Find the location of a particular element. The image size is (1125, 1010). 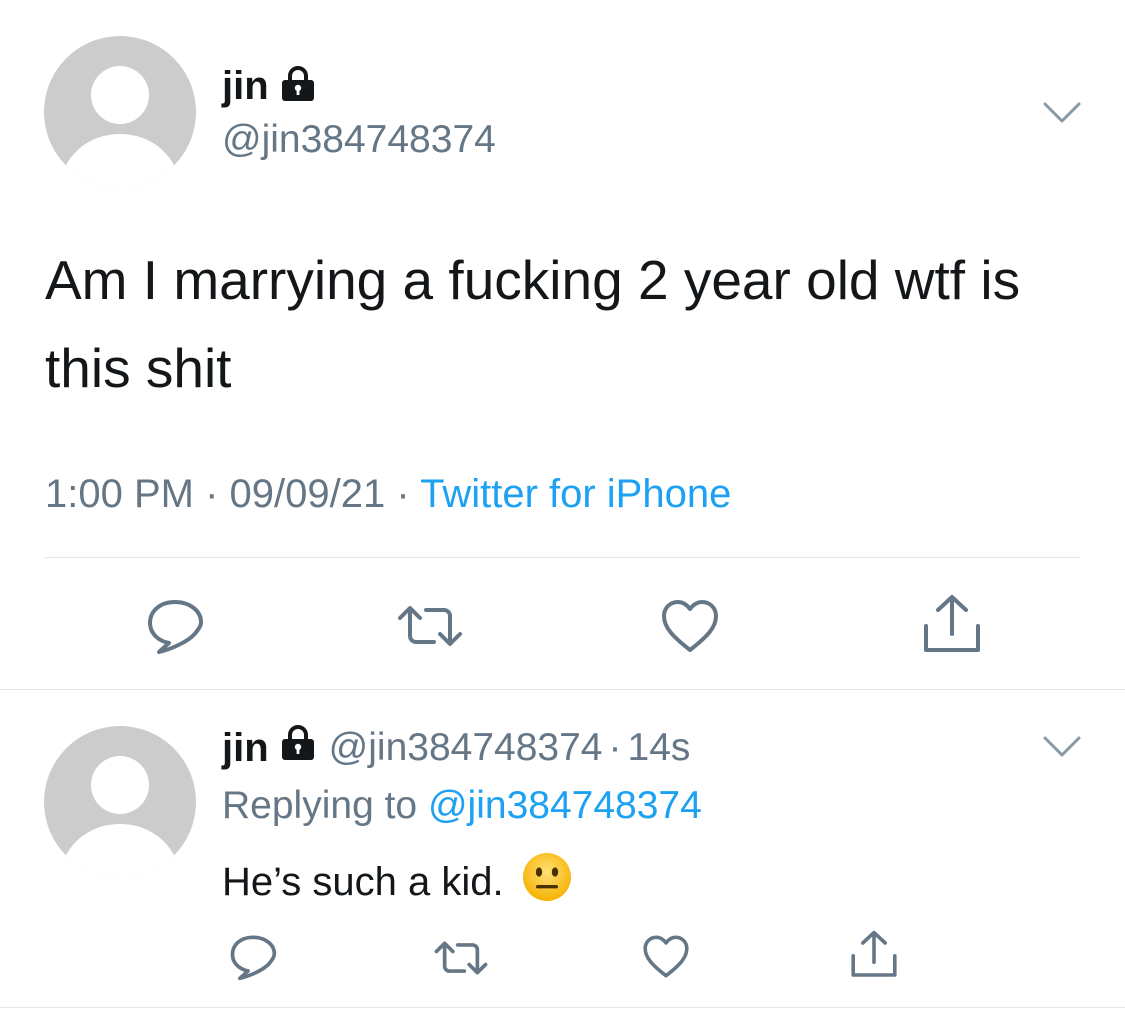

reply-text-row: He’s such a kid. is located at coordinates (397, 882).